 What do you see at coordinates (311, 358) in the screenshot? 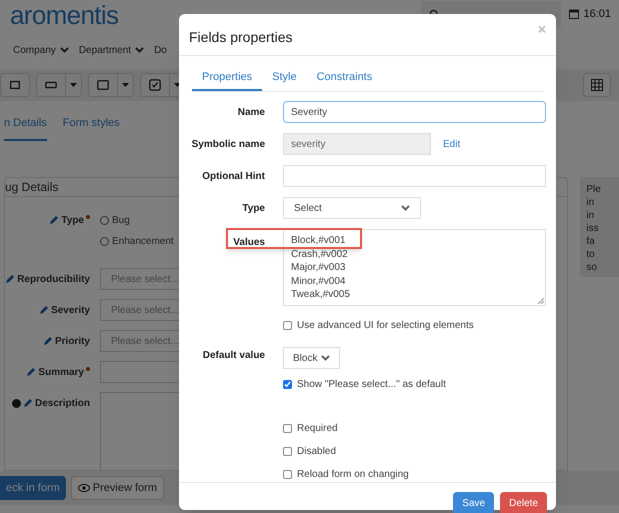
I see `default-value-select: Block` at bounding box center [311, 358].